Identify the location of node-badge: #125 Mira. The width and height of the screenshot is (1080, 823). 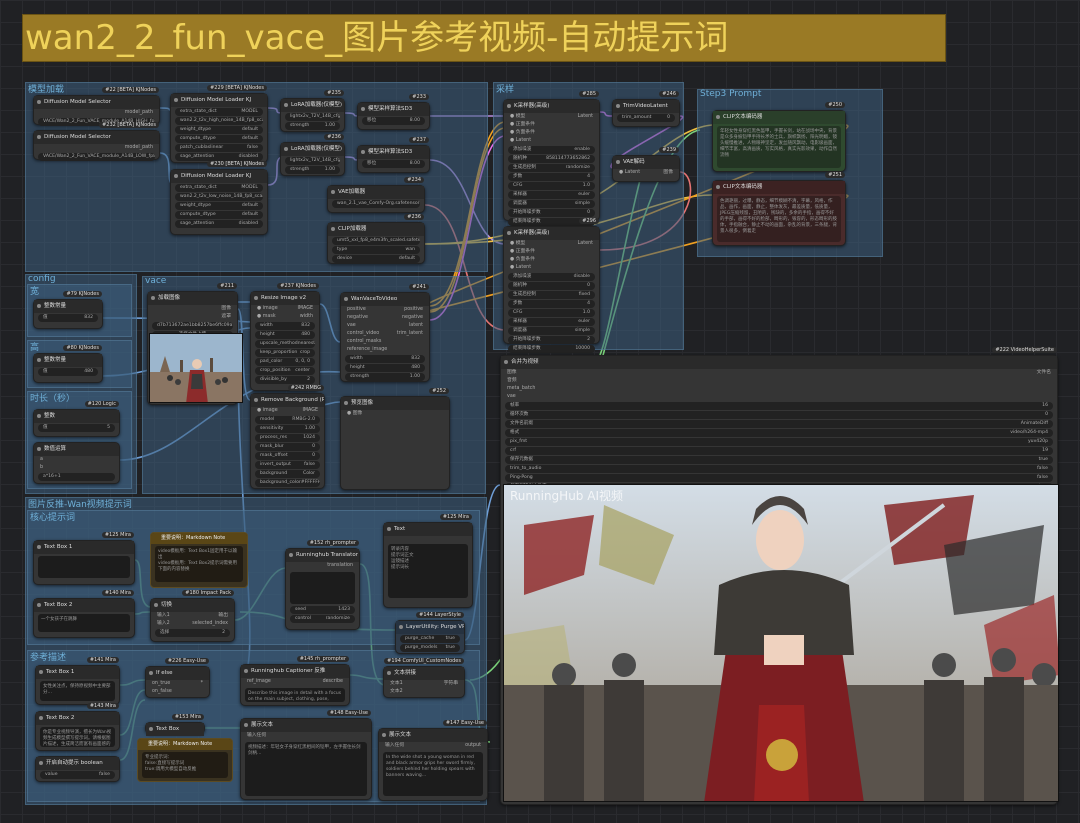
(455, 517).